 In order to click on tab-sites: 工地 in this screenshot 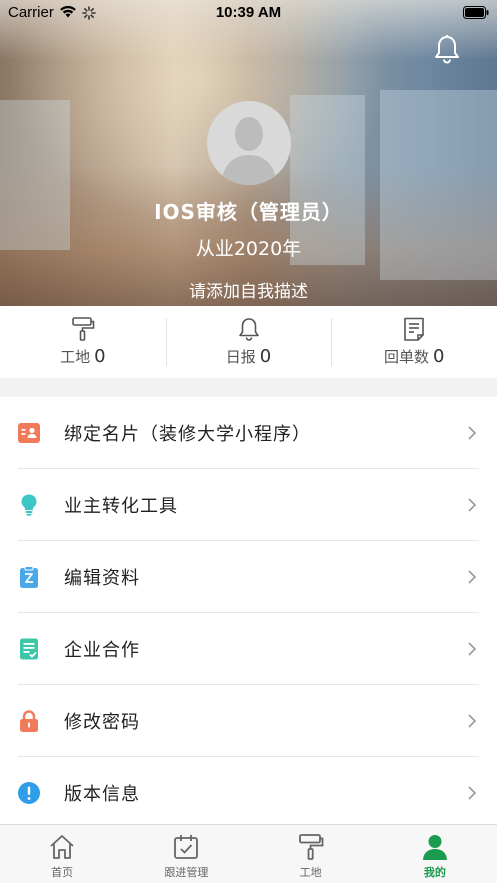, I will do `click(311, 854)`.